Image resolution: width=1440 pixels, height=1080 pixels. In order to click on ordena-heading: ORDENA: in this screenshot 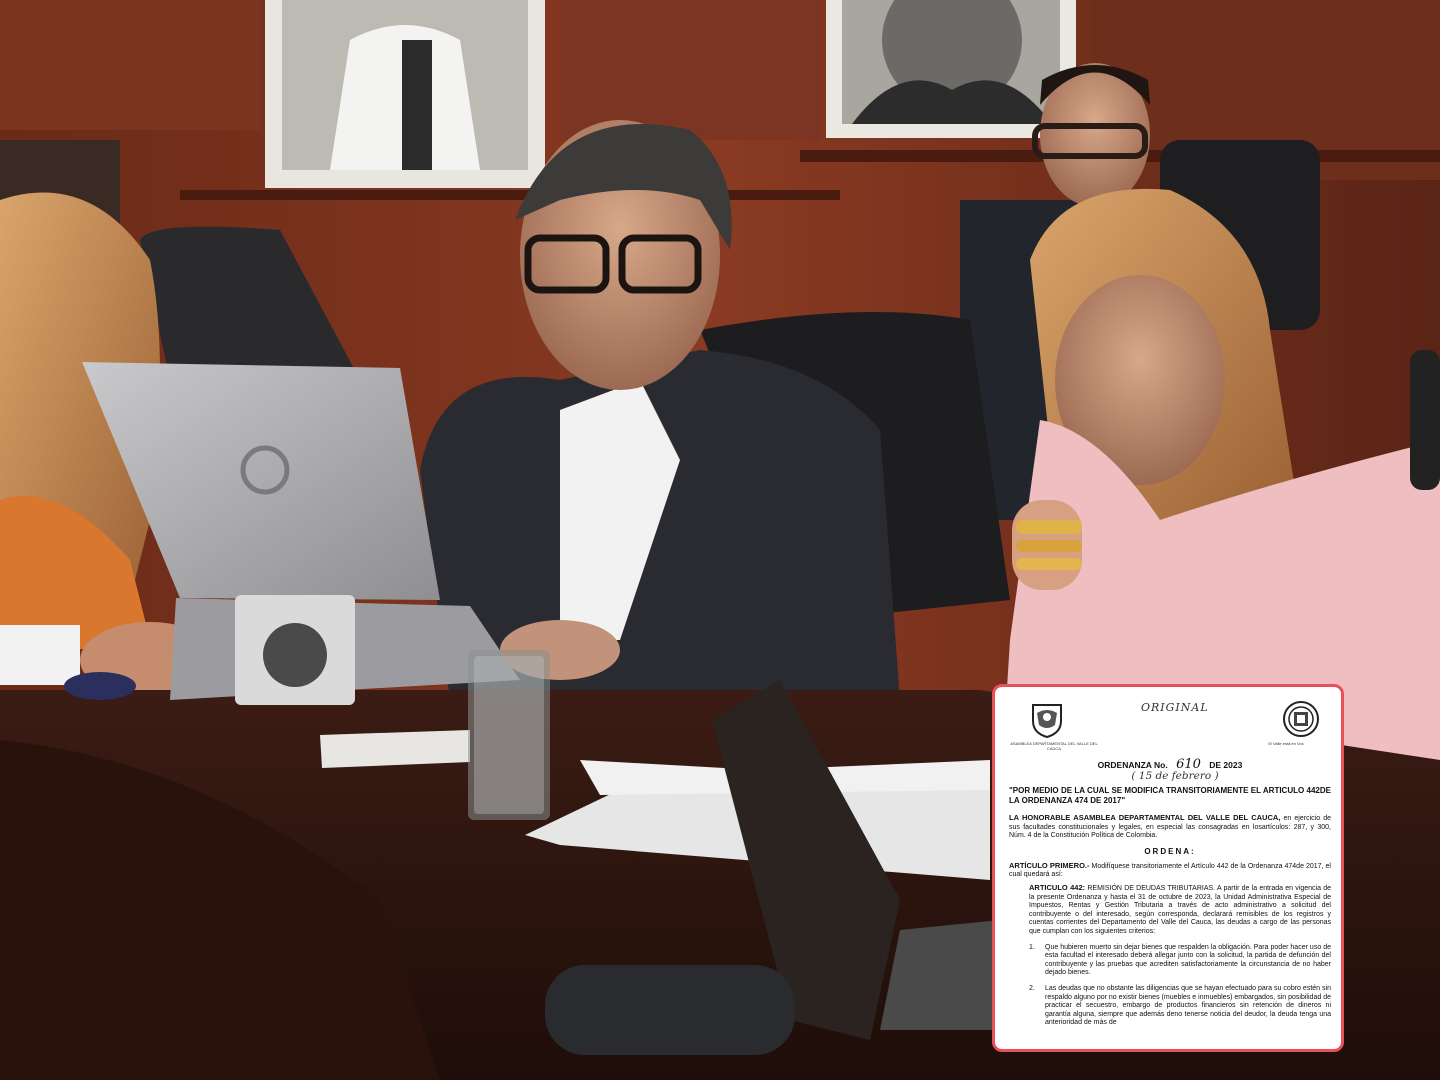, I will do `click(1170, 851)`.